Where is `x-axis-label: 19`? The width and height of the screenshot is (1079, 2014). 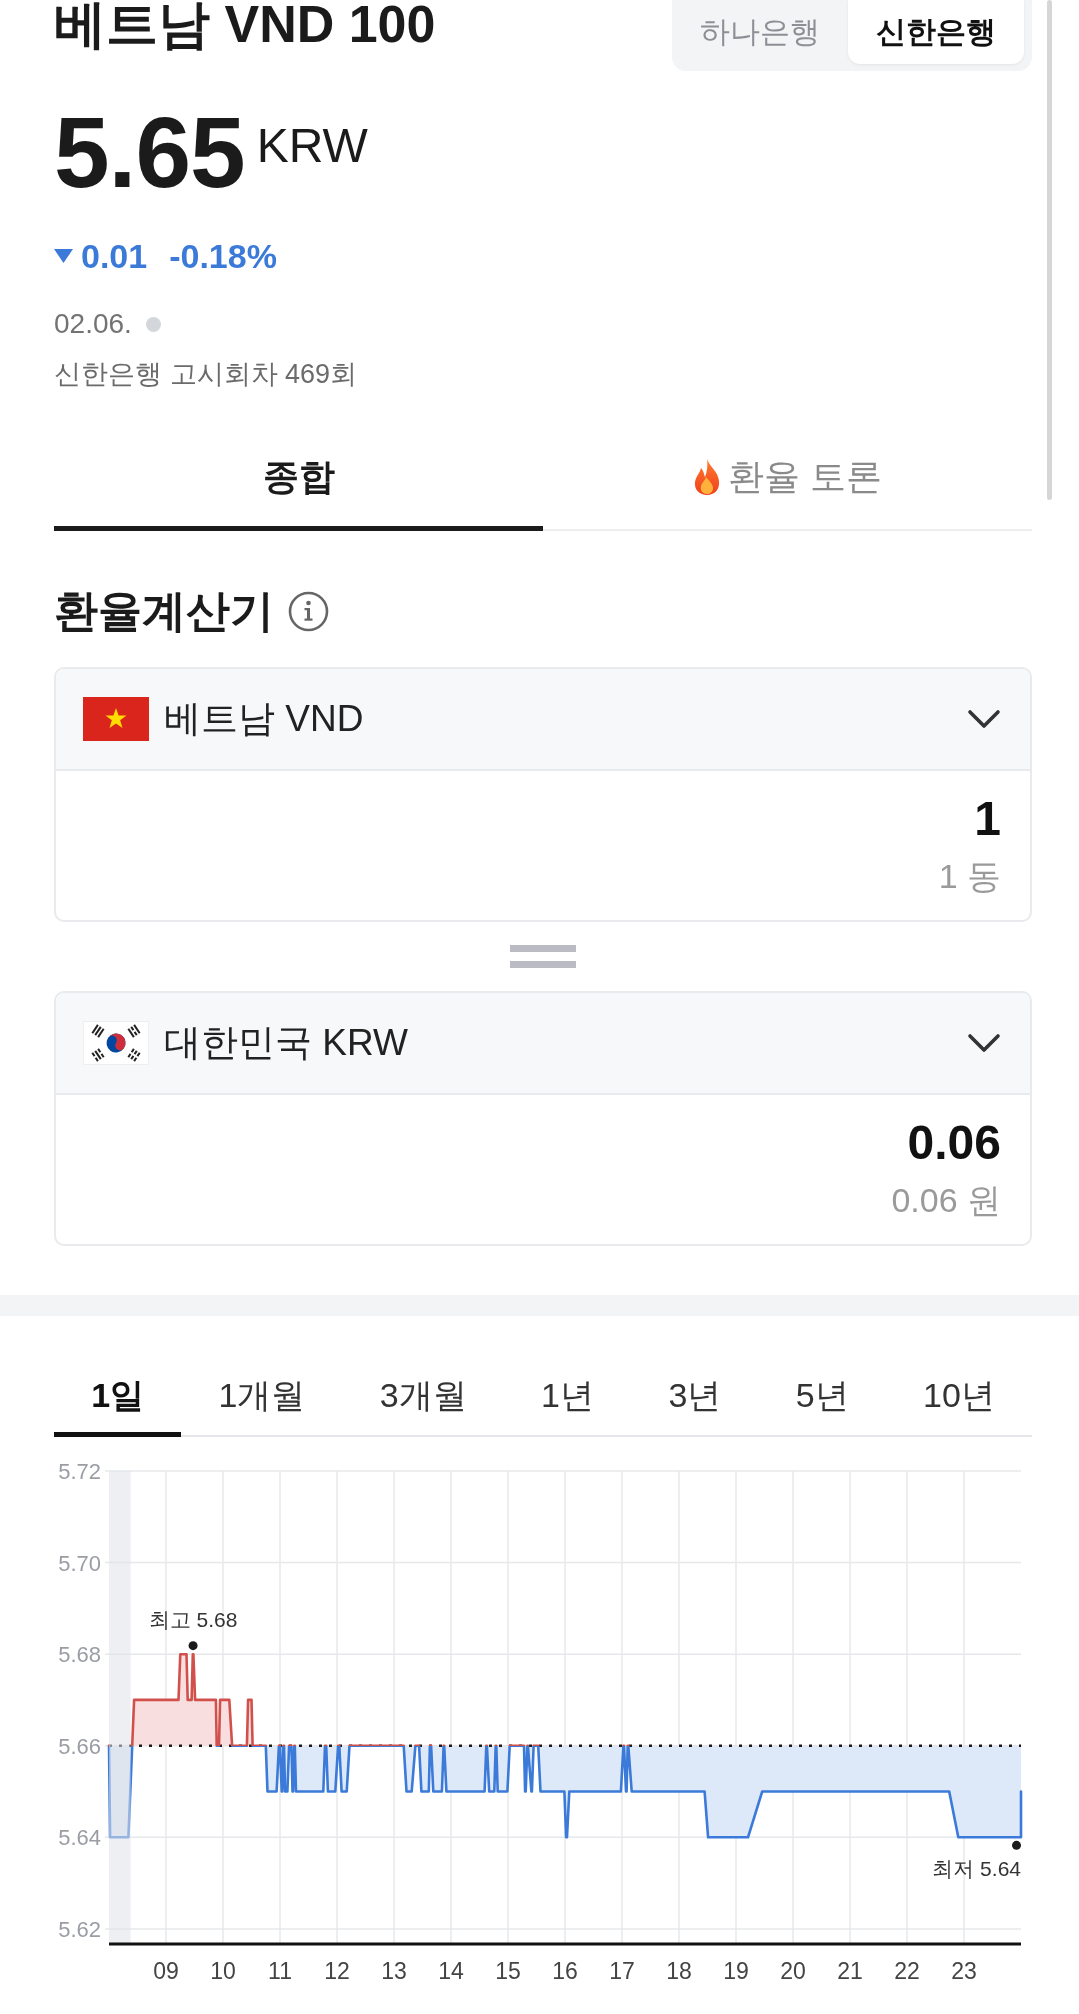 x-axis-label: 19 is located at coordinates (736, 1971).